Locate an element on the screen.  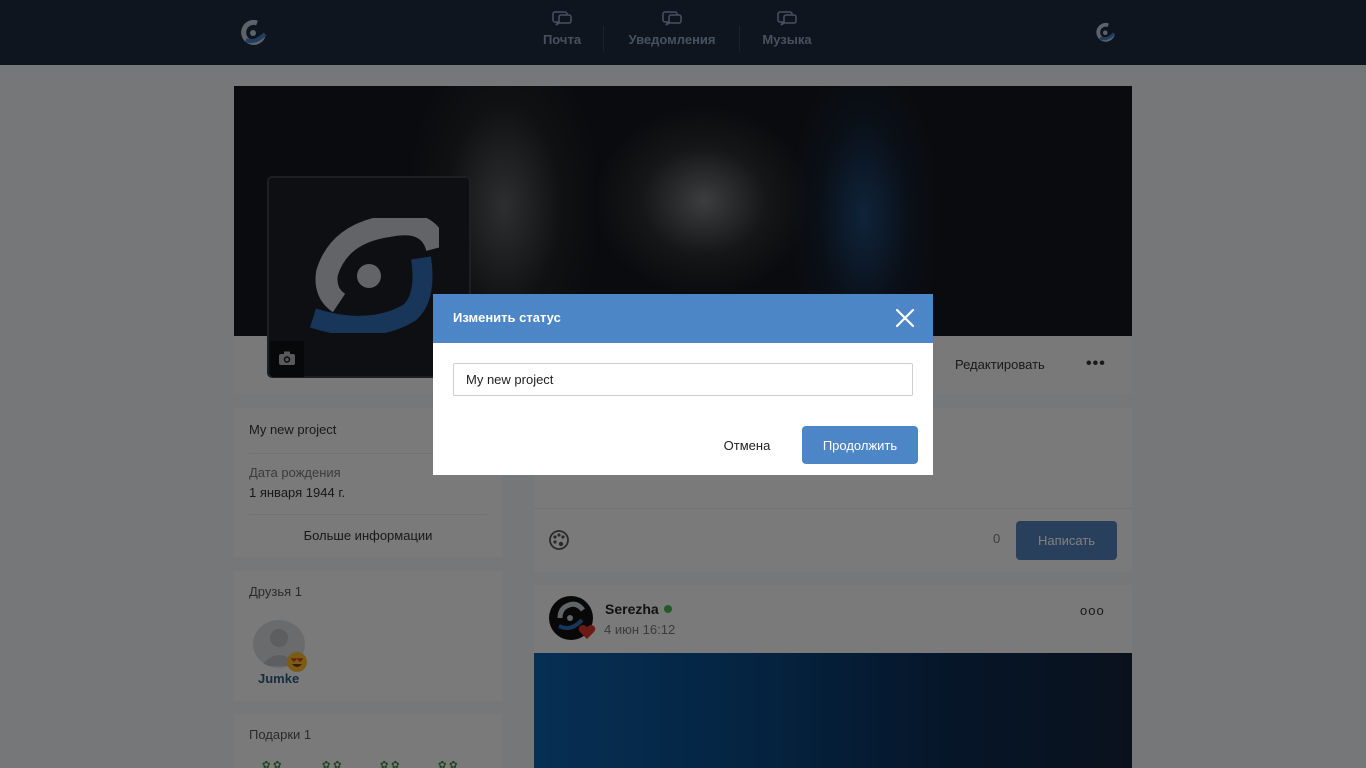
dialog-title: Изменить статус is located at coordinates (507, 317).